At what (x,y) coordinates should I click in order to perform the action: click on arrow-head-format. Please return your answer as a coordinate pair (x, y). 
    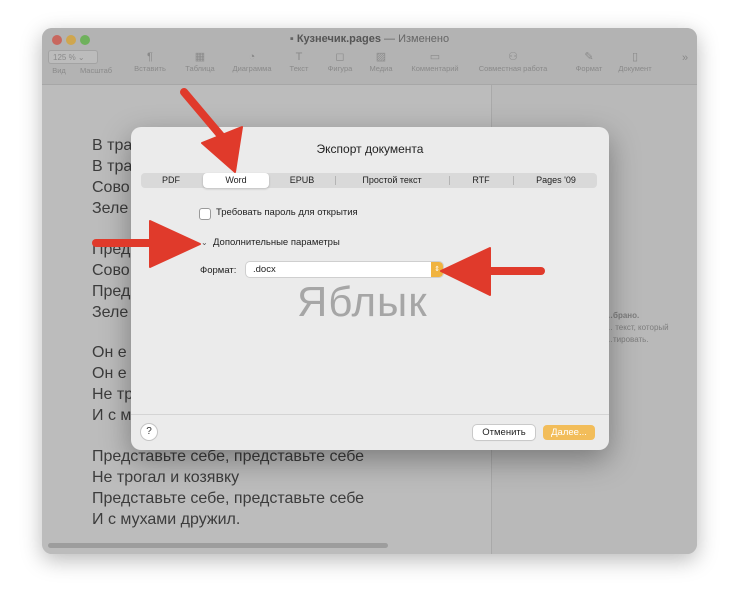
    Looking at the image, I should click on (465, 271).